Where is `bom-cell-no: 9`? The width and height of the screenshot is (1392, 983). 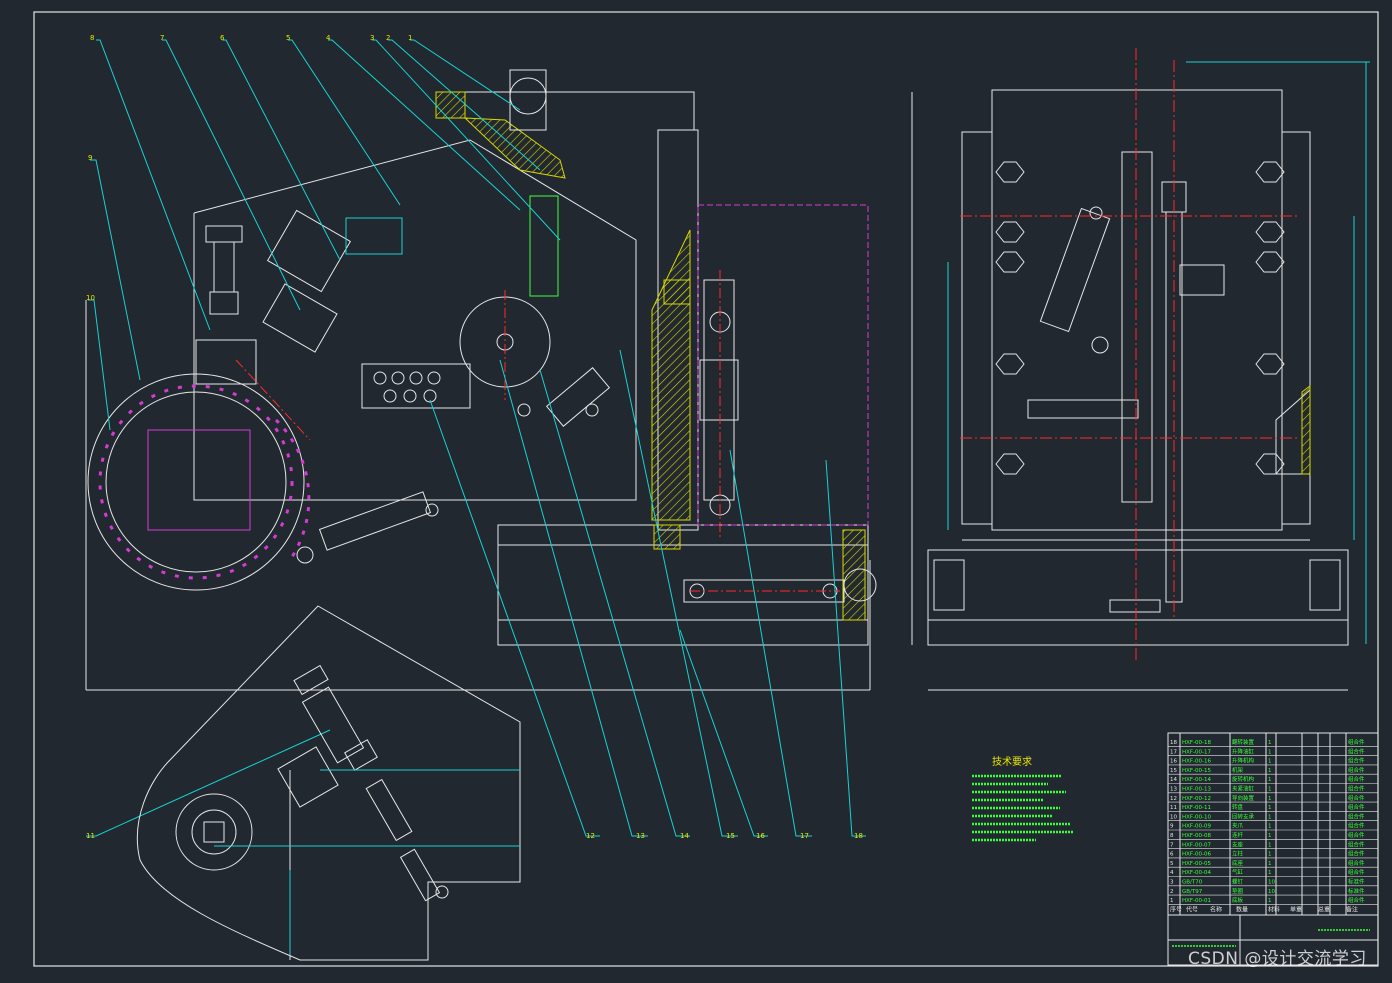 bom-cell-no: 9 is located at coordinates (1172, 827).